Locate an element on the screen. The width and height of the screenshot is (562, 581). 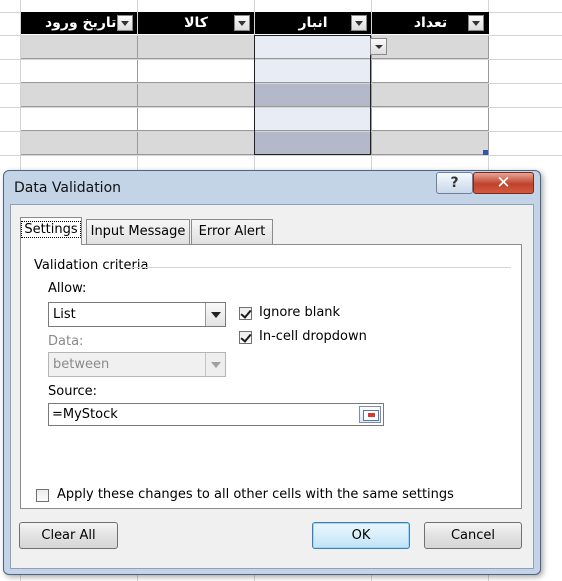
table-resize-handle is located at coordinates (485, 152).